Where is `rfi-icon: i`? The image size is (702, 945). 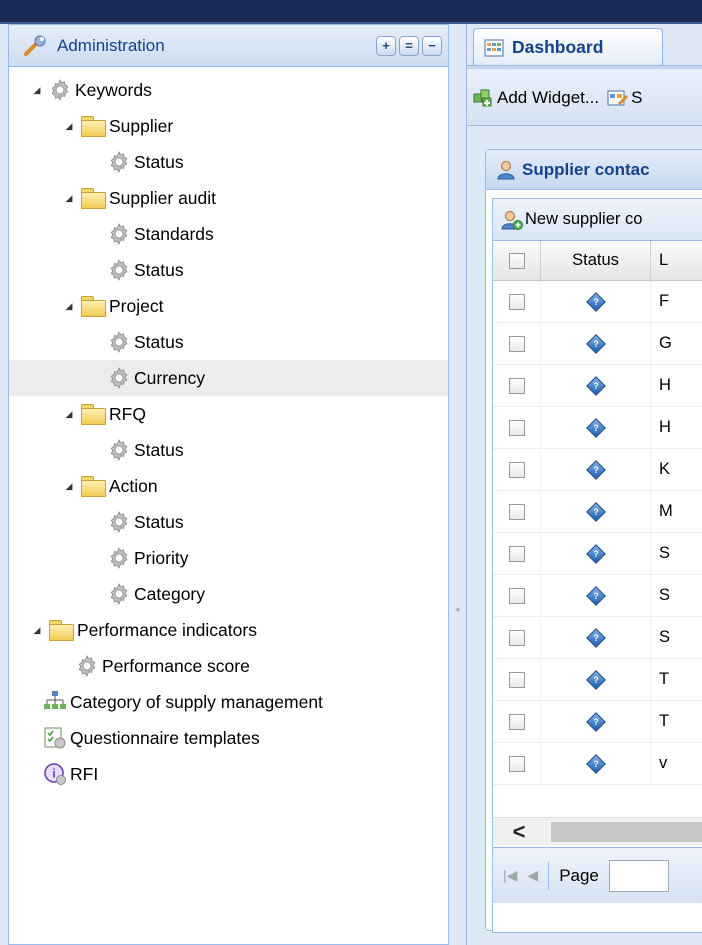
rfi-icon: i is located at coordinates (55, 774).